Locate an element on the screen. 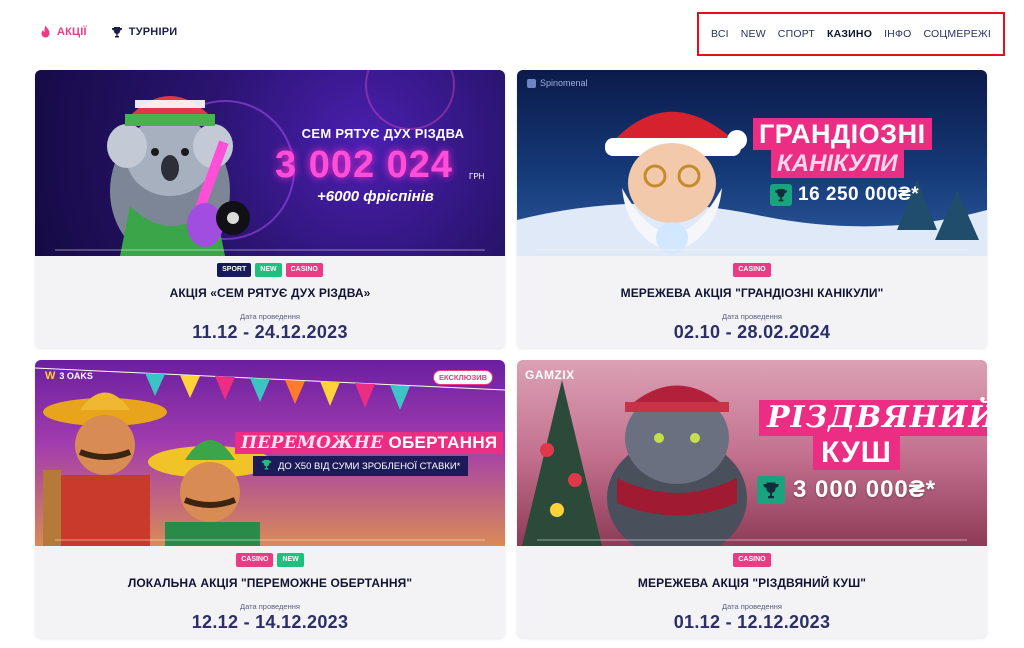 This screenshot has width=1024, height=648. banner-subline-text: ДО Х50 ВІД СУМИ ЗРОБЛЕНОЇ СТАВКИ* is located at coordinates (369, 466).